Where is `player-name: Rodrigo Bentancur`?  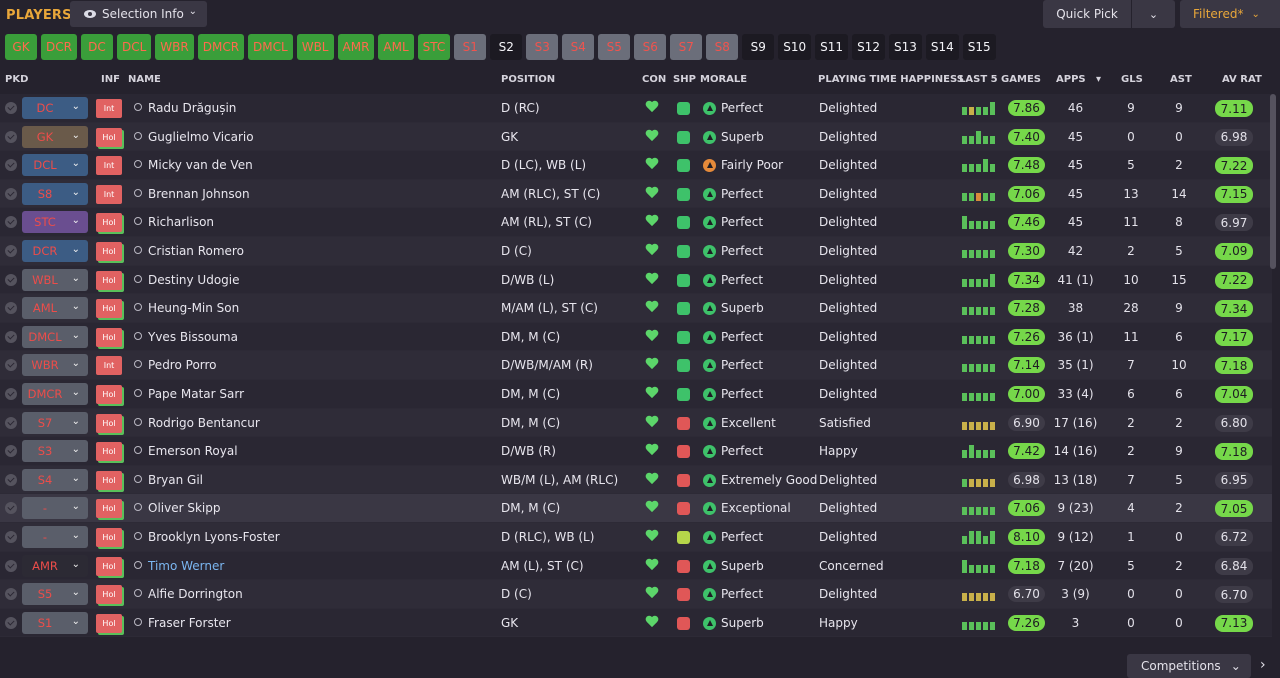 player-name: Rodrigo Bentancur is located at coordinates (204, 423).